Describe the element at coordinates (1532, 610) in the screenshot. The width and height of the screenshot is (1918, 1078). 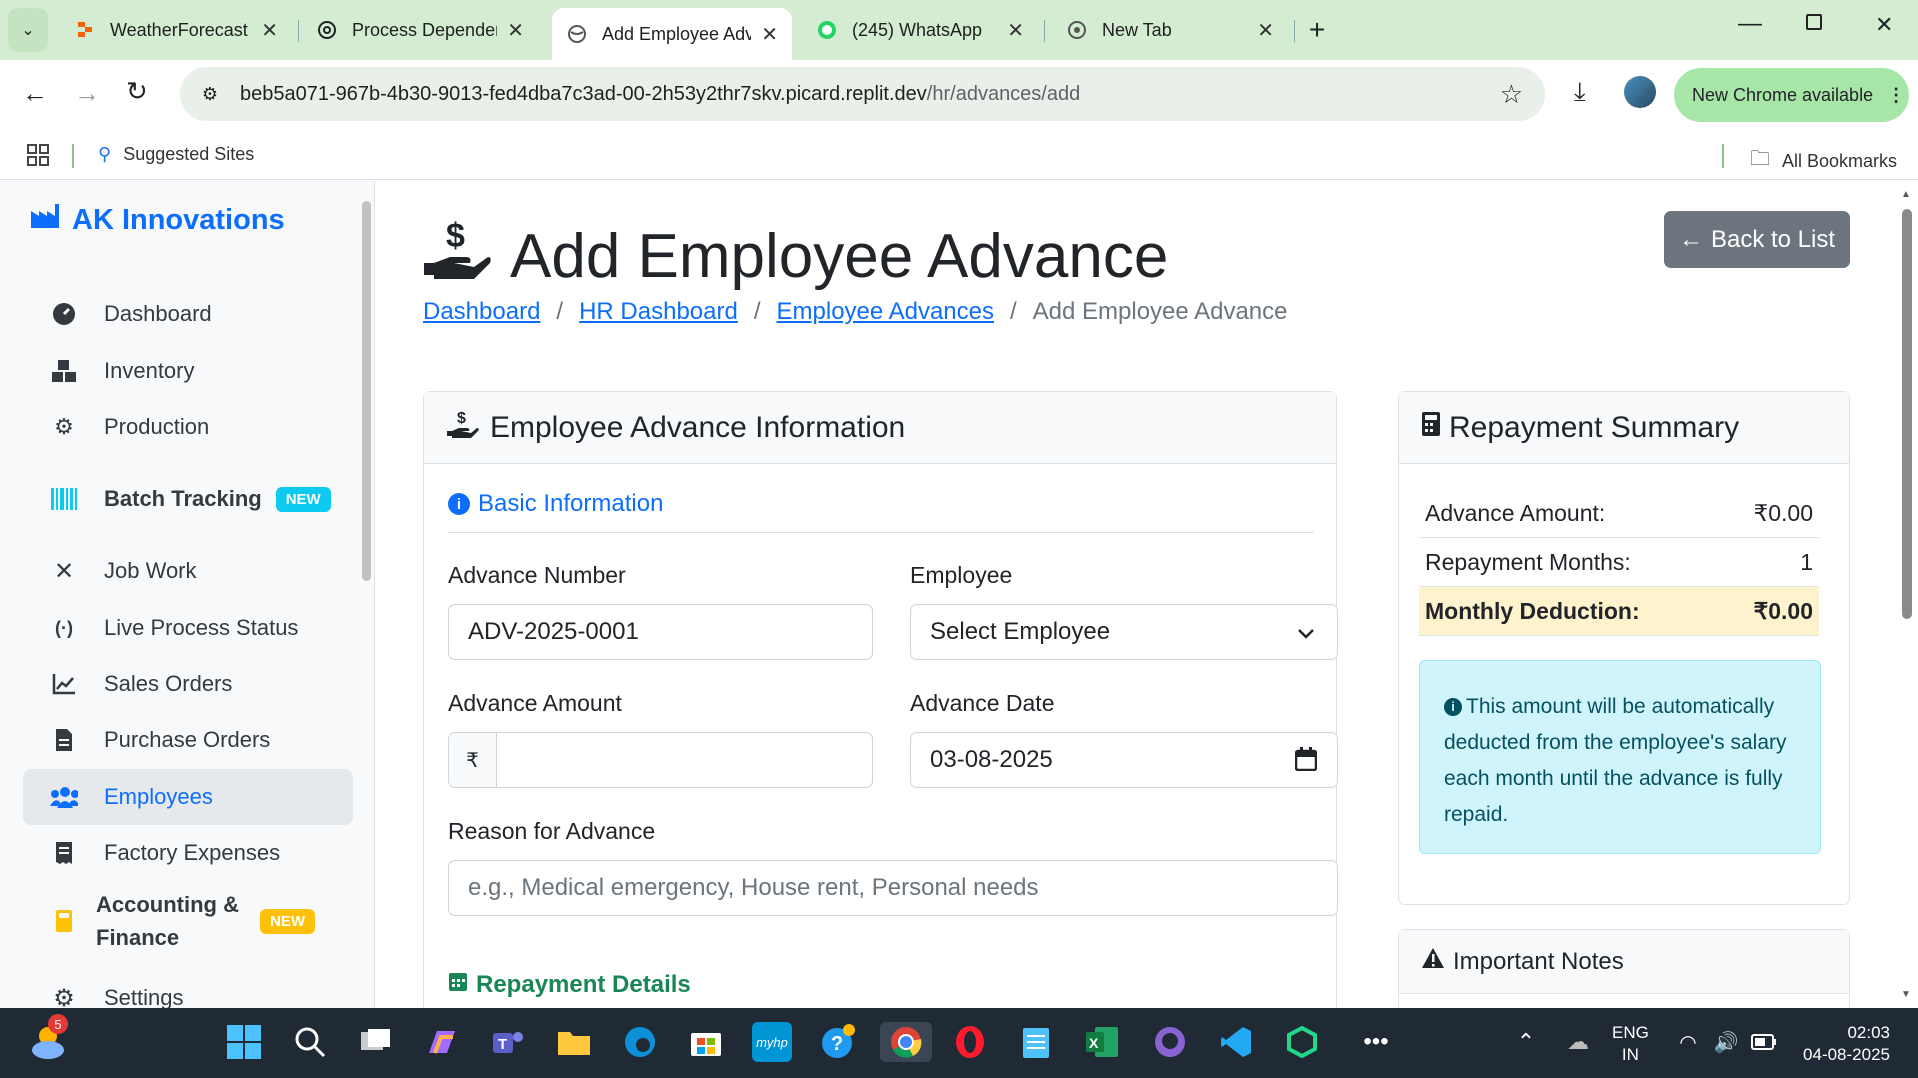
I see `summary-label: Monthly Deduction:` at that location.